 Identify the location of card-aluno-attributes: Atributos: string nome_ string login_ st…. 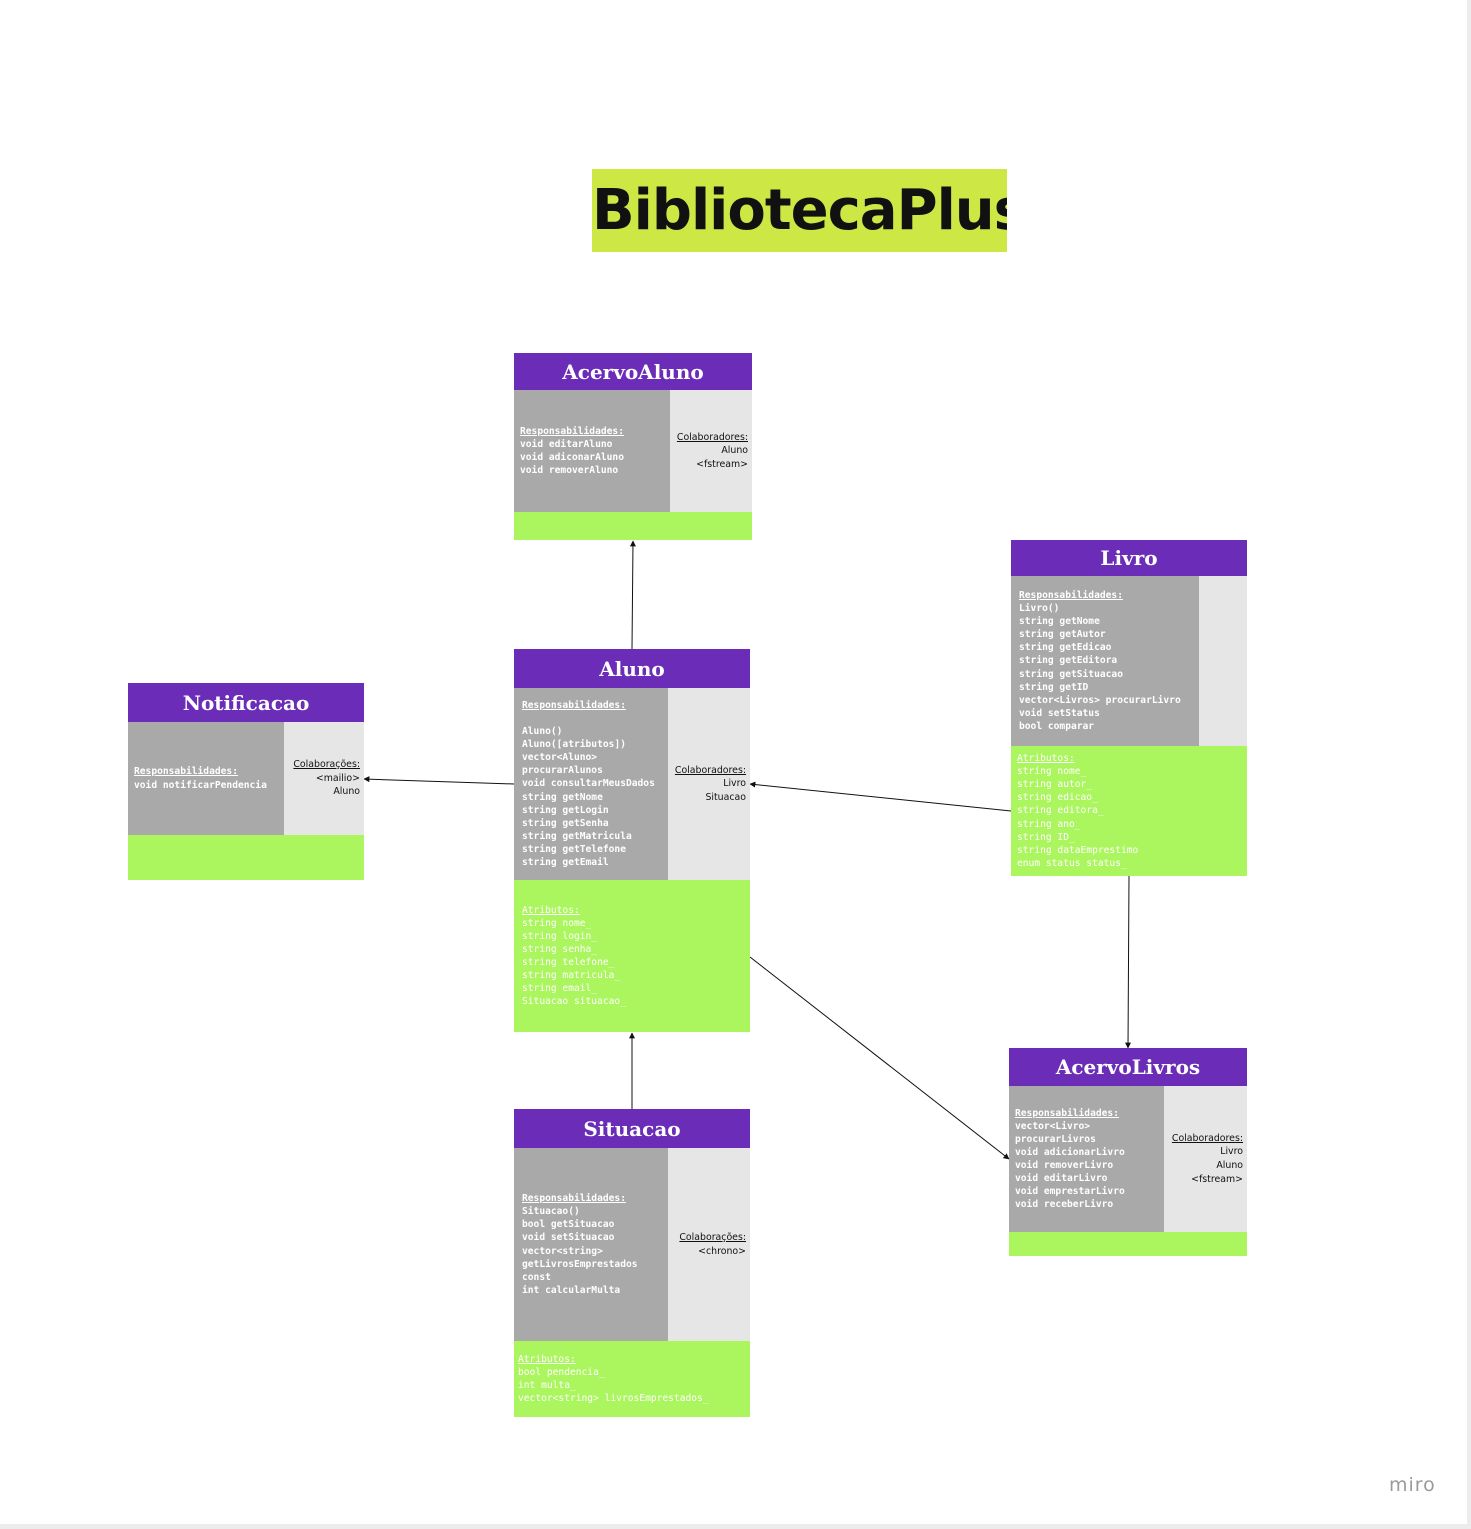
(632, 956).